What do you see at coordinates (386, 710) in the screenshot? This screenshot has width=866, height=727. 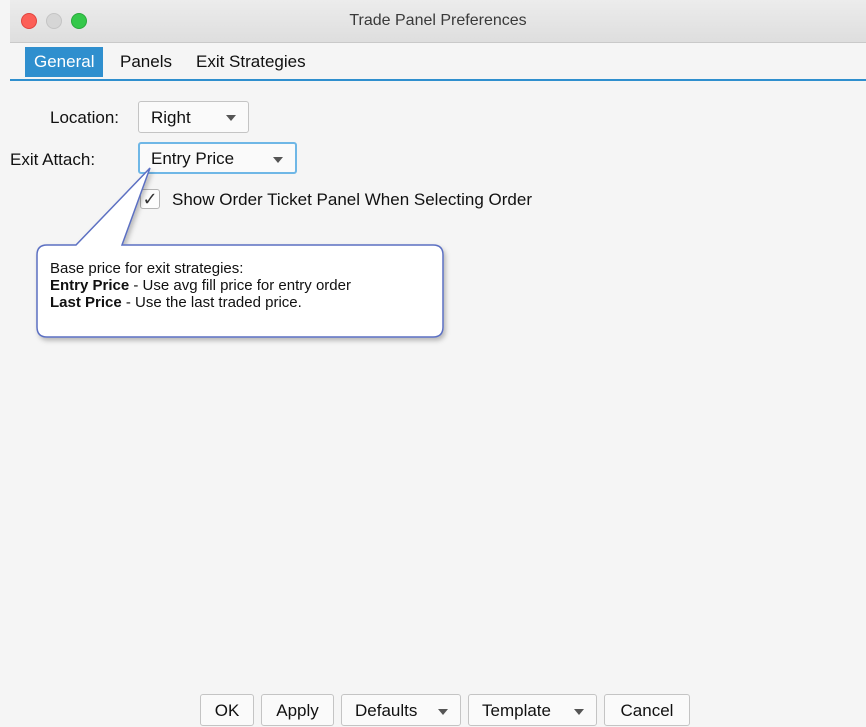 I see `defaults-label: Defaults` at bounding box center [386, 710].